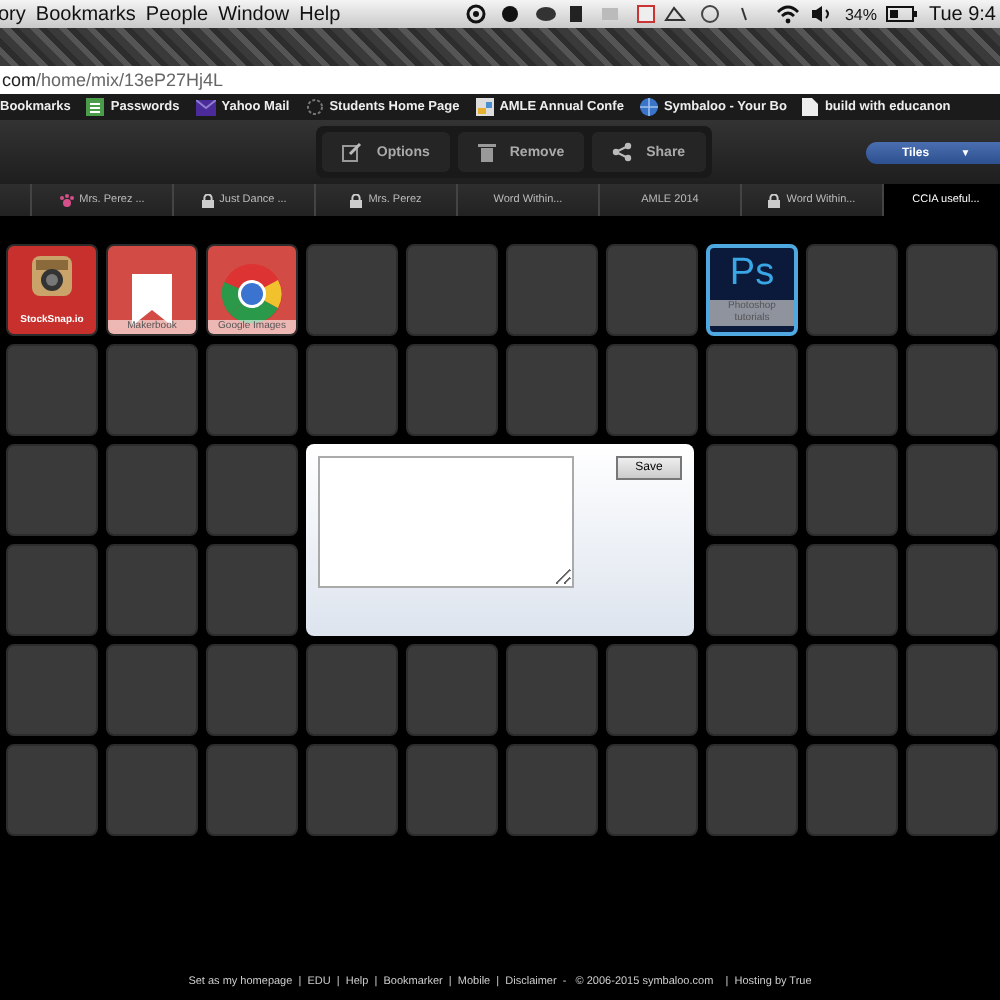 Image resolution: width=1000 pixels, height=1000 pixels. What do you see at coordinates (16, 200) in the screenshot?
I see `tab` at bounding box center [16, 200].